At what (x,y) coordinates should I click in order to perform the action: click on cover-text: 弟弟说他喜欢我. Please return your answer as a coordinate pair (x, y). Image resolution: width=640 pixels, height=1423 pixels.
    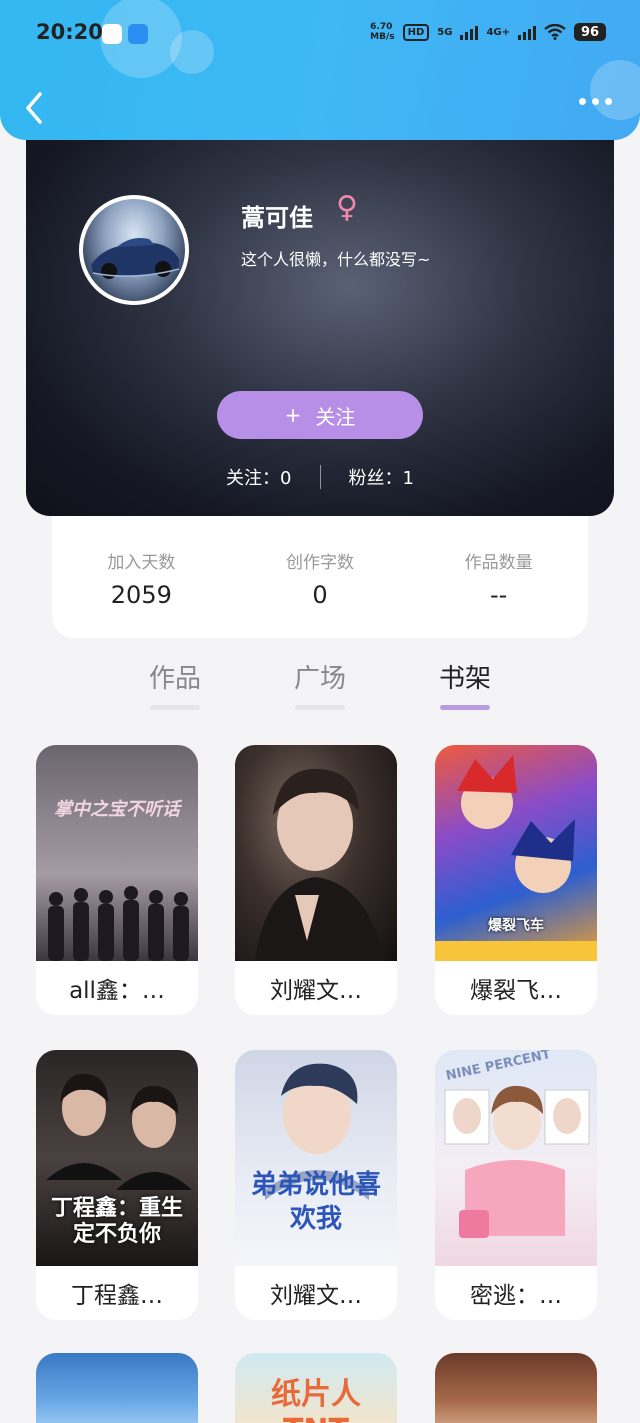
    Looking at the image, I should click on (315, 1202).